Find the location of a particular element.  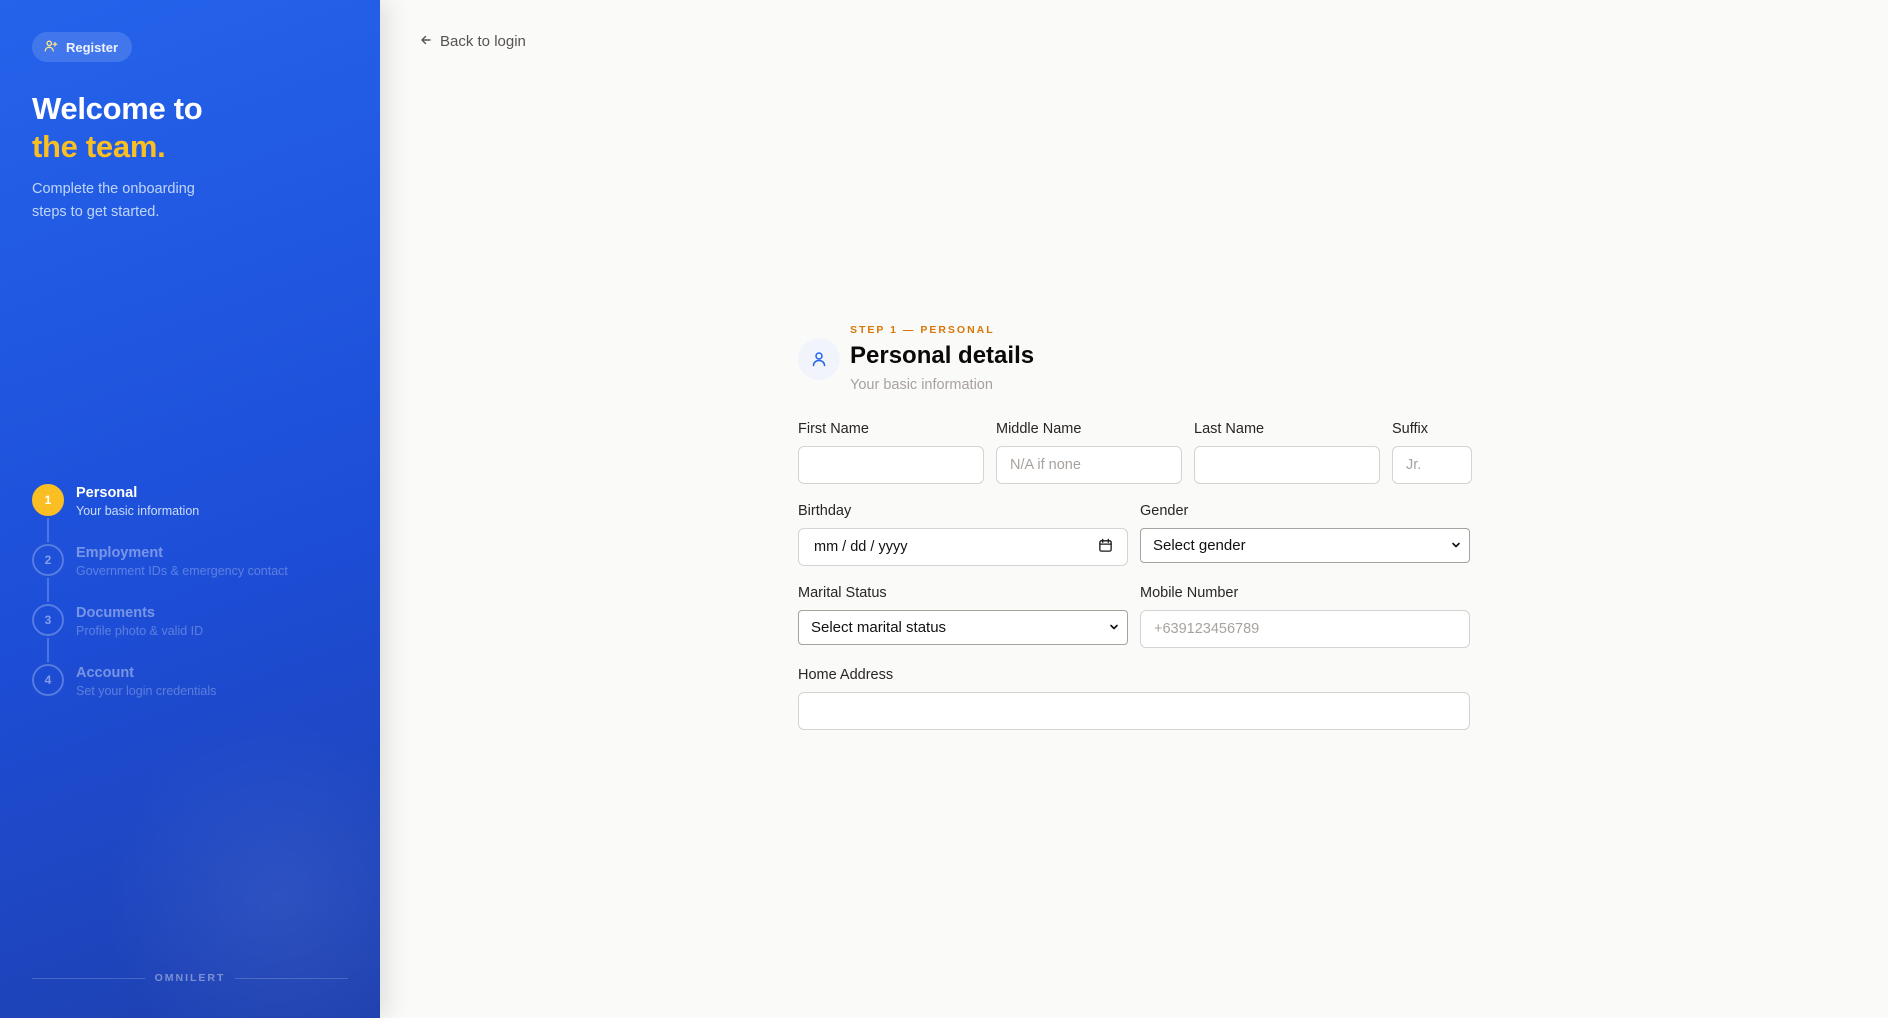

last-name-field: Last Name is located at coordinates (1287, 452).